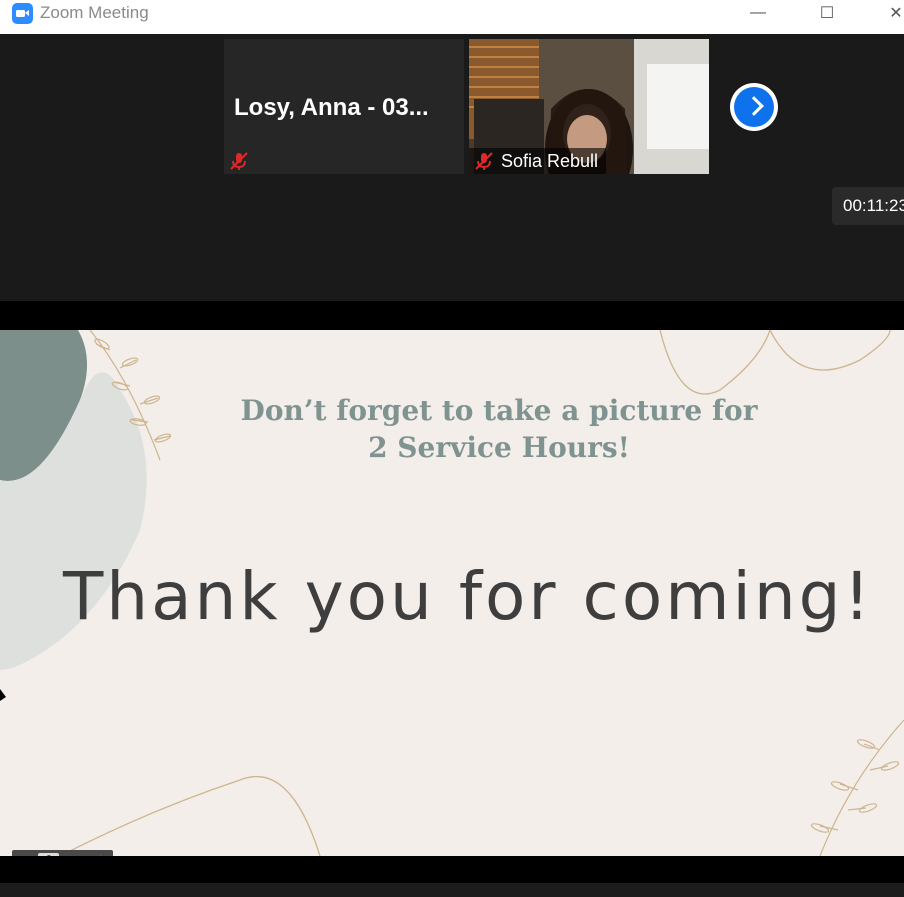 Image resolution: width=904 pixels, height=897 pixels. What do you see at coordinates (550, 160) in the screenshot?
I see `participant-name: Sofia Rebull` at bounding box center [550, 160].